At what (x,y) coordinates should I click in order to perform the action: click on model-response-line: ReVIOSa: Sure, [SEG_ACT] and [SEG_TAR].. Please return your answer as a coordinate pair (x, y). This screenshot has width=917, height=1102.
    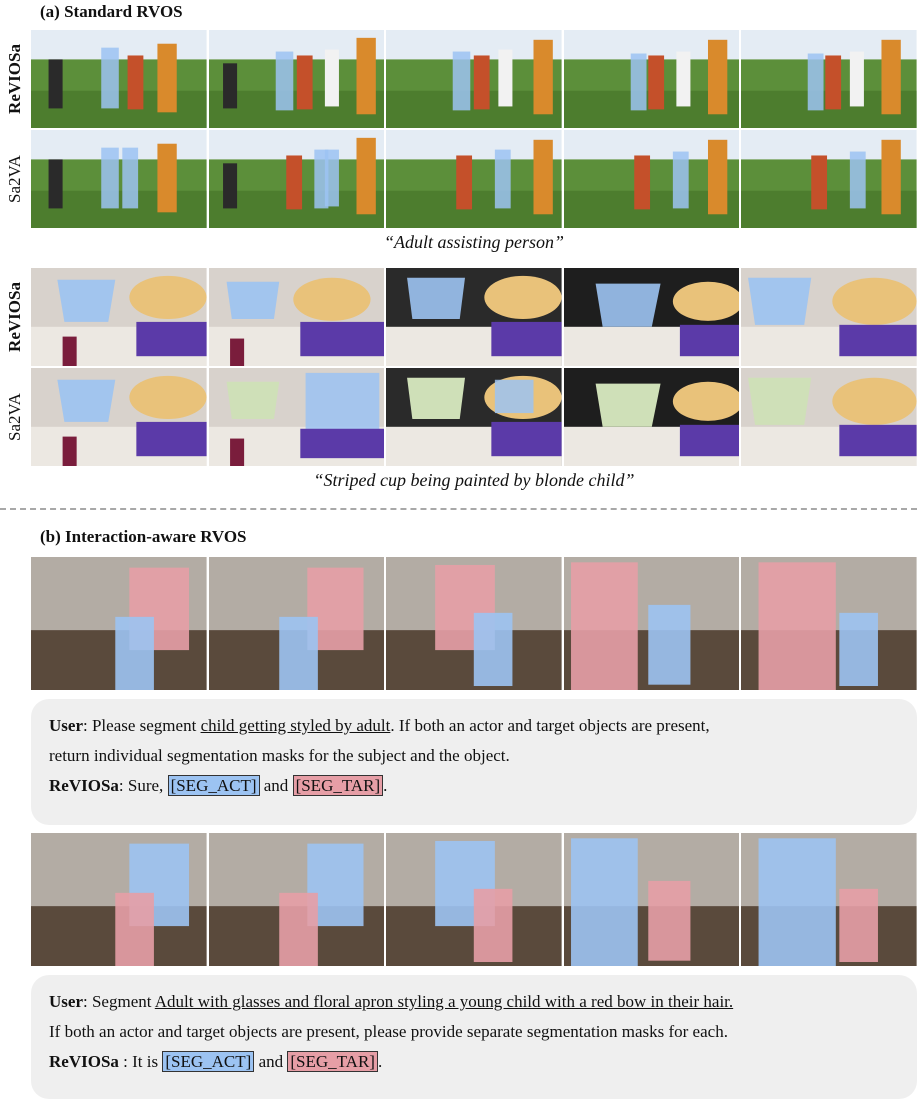
    Looking at the image, I should click on (218, 785).